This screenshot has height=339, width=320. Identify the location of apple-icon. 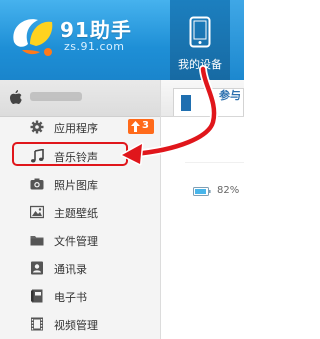
(16, 97).